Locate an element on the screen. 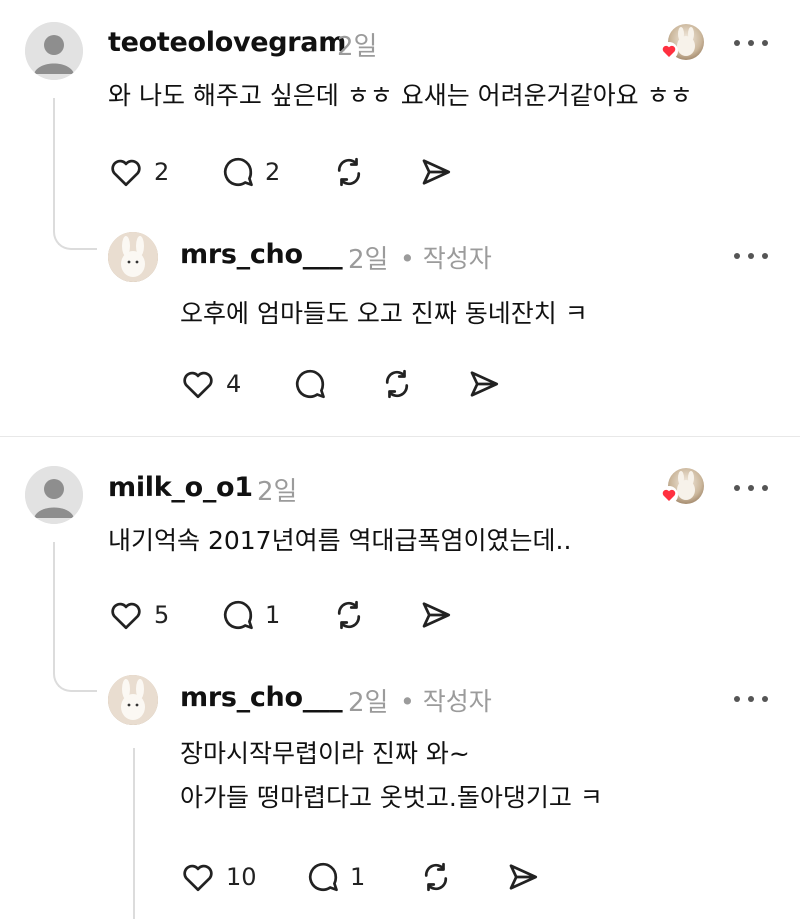  avatar-milk-o-o1 is located at coordinates (54, 495).